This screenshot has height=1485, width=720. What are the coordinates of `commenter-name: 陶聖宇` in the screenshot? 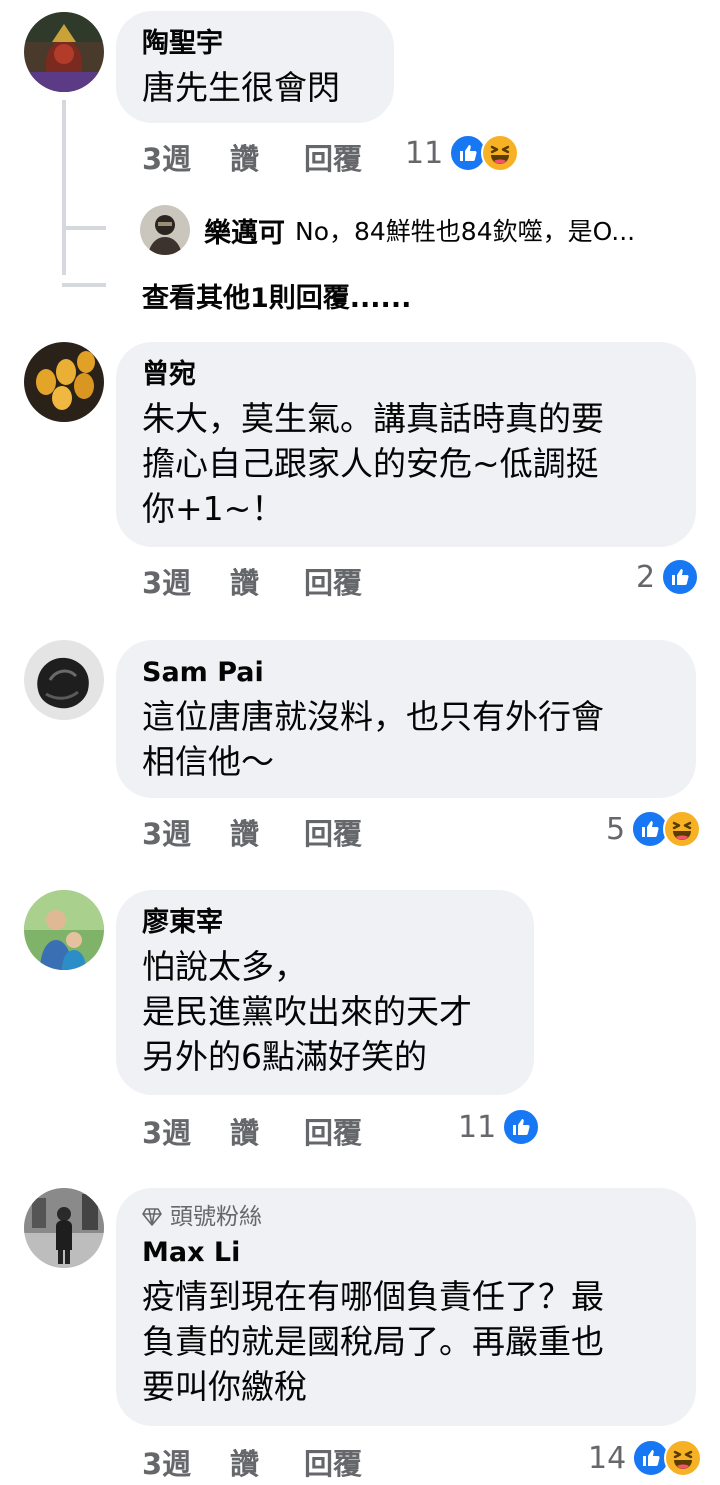 It's located at (255, 44).